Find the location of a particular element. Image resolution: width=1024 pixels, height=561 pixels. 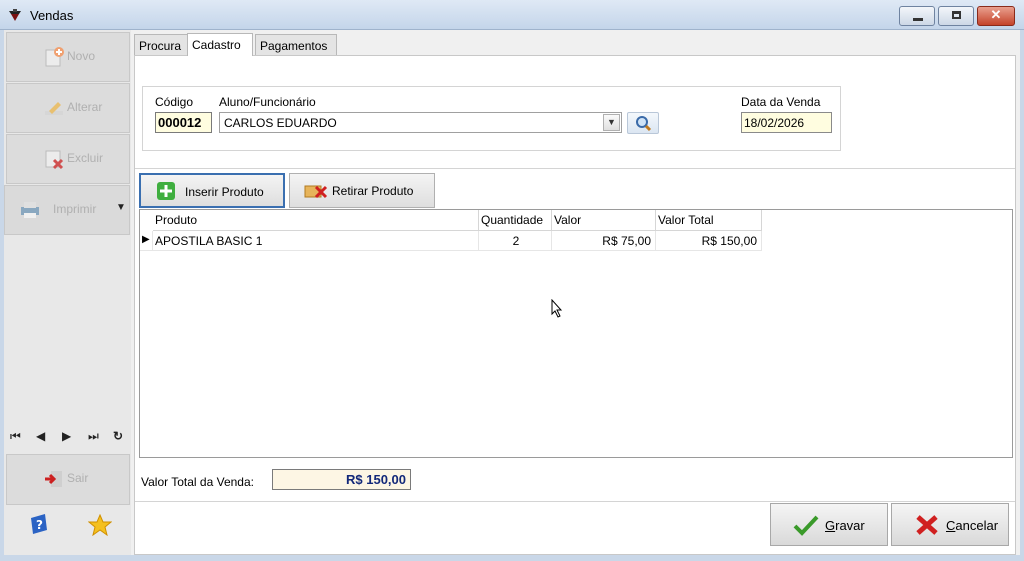

tab-pagamentos: Pagamentos is located at coordinates (296, 44).